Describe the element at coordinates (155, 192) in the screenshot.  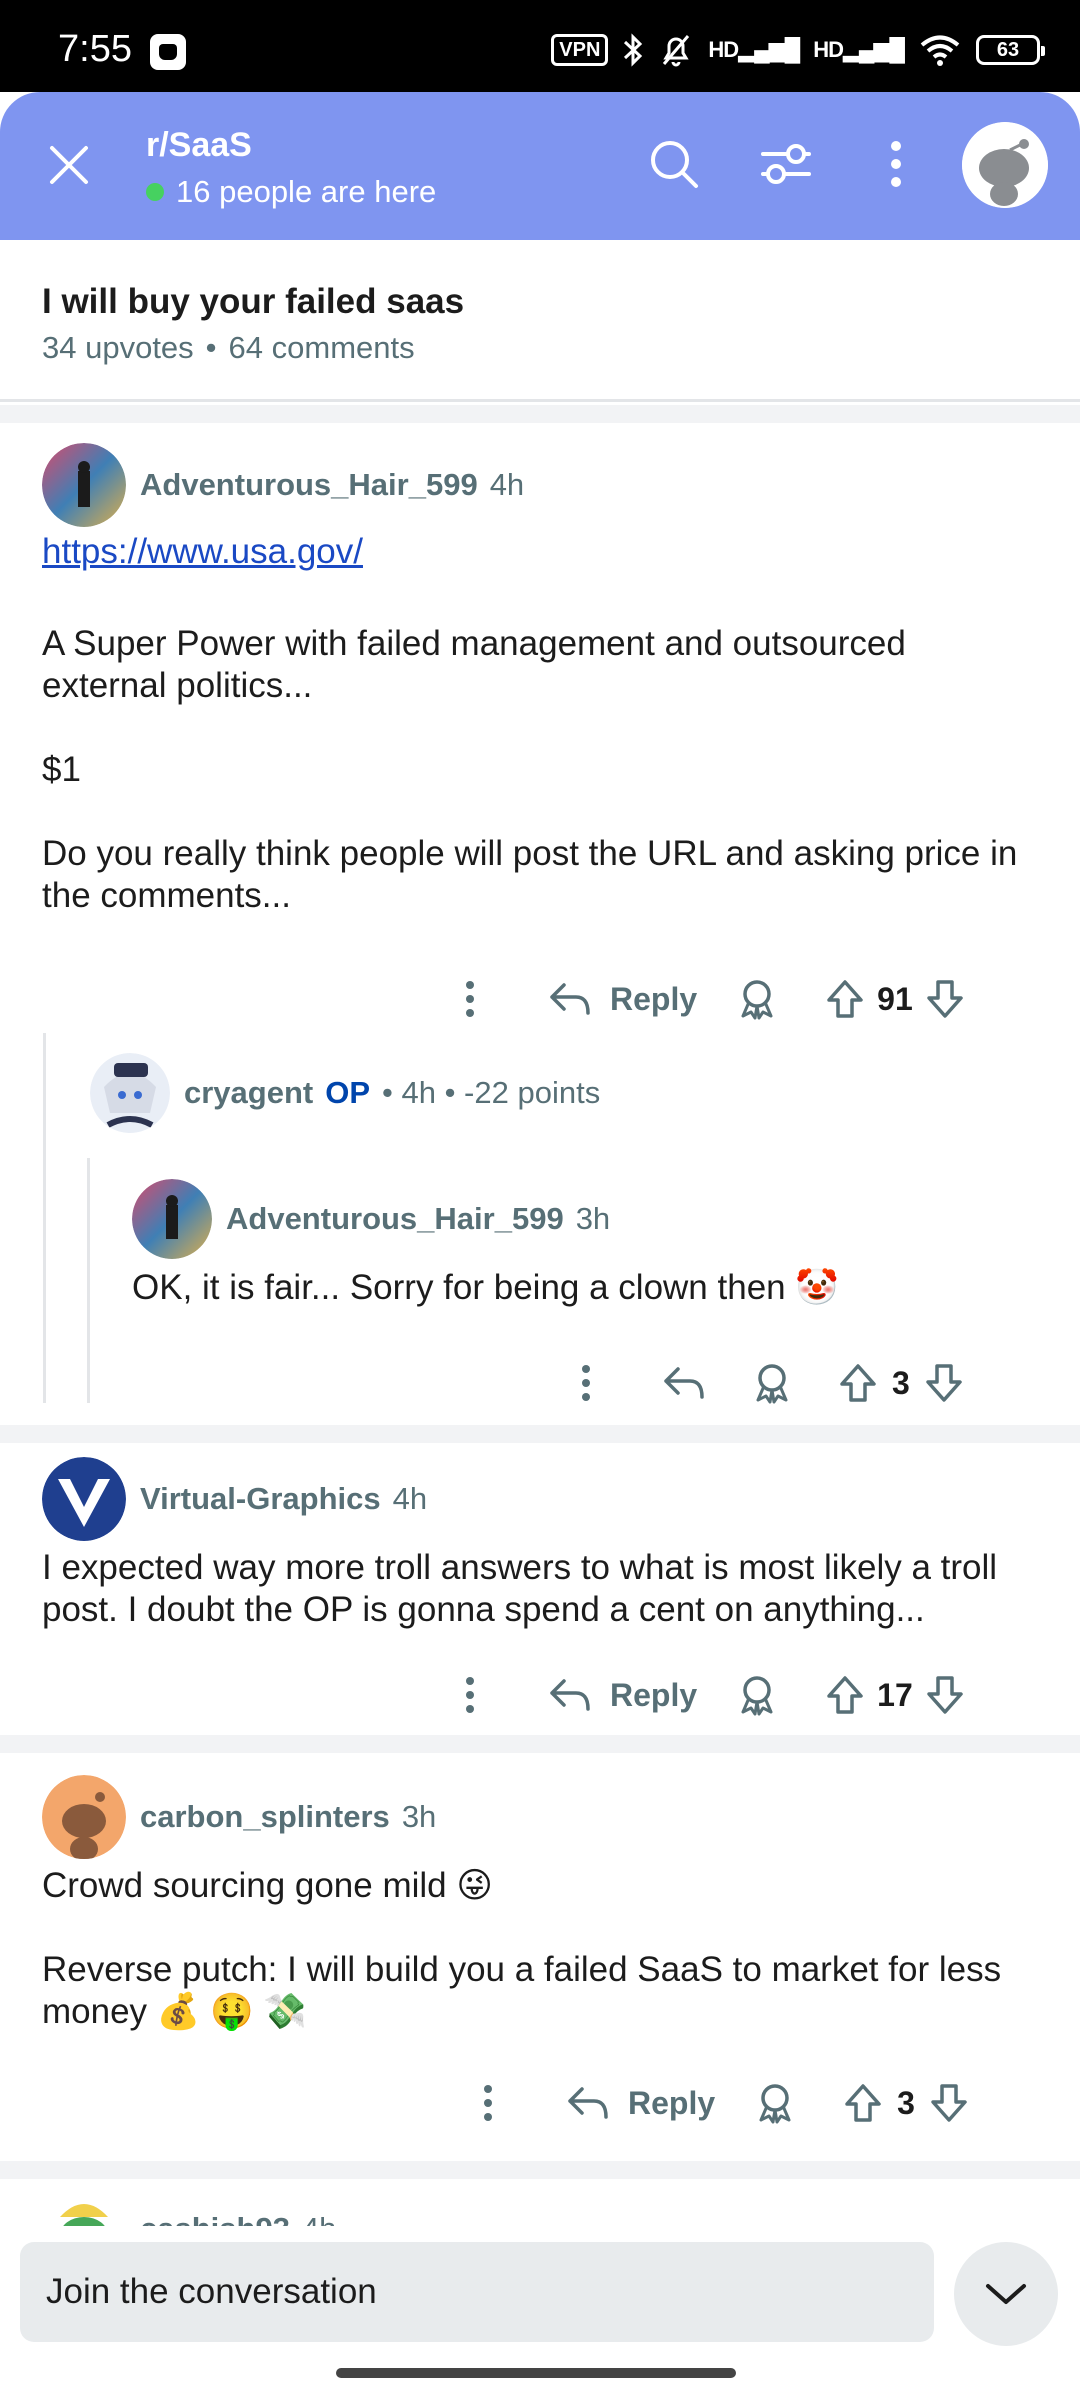
I see `online-dot-icon` at that location.